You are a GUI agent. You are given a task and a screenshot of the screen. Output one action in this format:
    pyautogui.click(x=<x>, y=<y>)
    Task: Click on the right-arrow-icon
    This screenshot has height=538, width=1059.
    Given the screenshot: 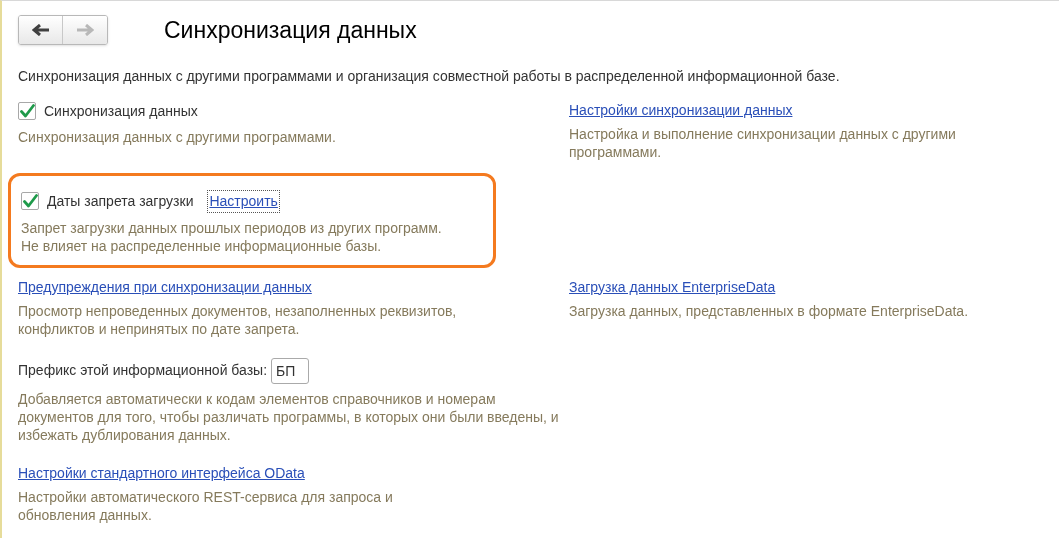 What is the action you would take?
    pyautogui.click(x=85, y=30)
    